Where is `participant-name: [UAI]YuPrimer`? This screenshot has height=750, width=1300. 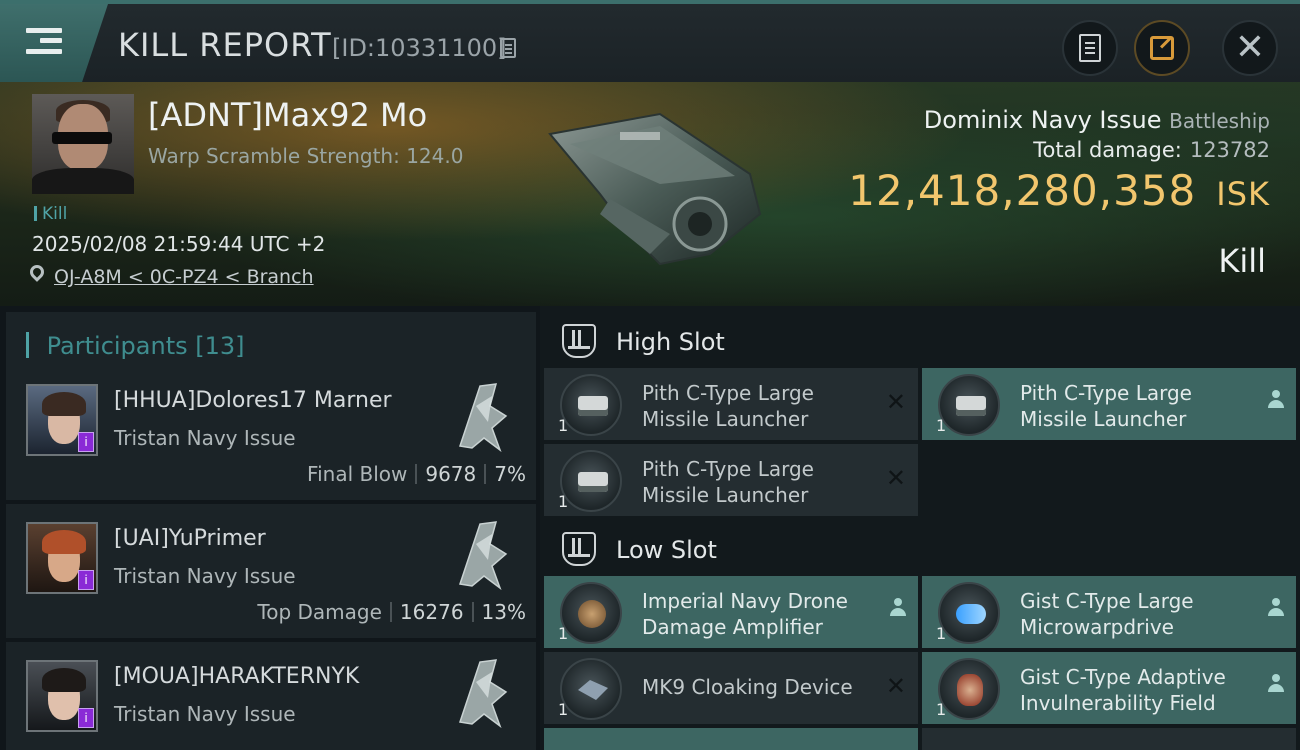 participant-name: [UAI]YuPrimer is located at coordinates (190, 538).